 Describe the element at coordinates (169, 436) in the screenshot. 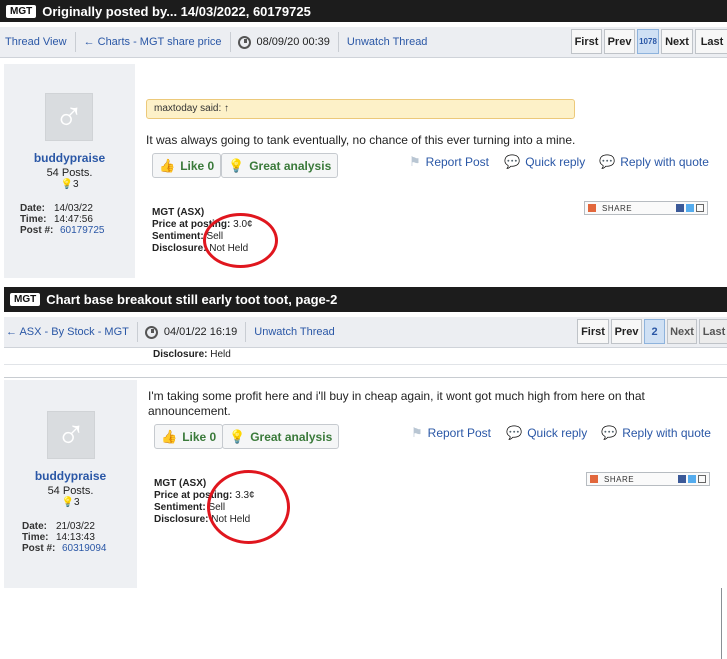

I see `thumbs-up-icon: 👍` at that location.